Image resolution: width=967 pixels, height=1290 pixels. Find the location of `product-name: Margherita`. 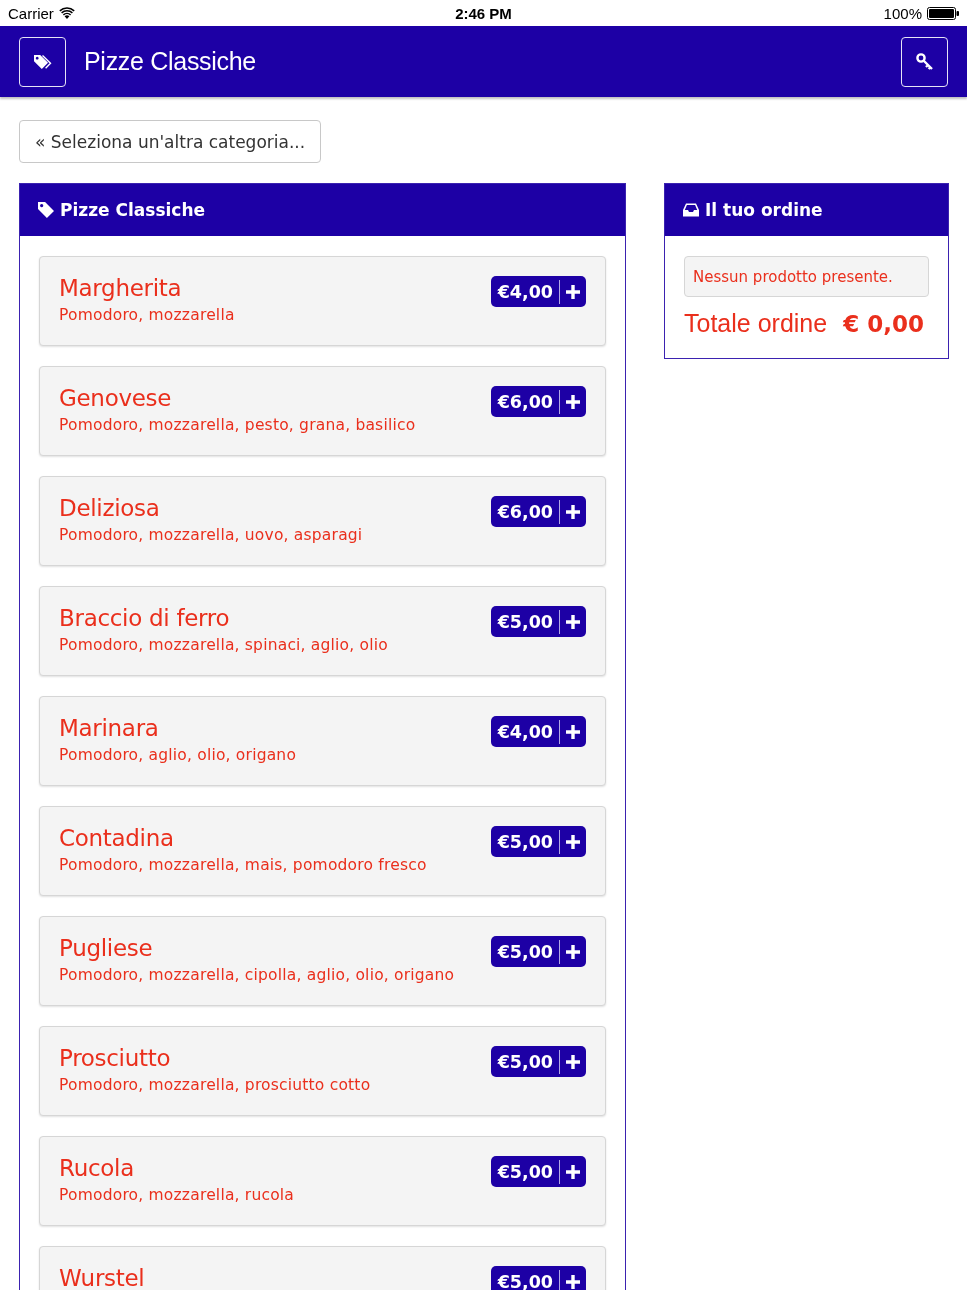

product-name: Margherita is located at coordinates (120, 288).